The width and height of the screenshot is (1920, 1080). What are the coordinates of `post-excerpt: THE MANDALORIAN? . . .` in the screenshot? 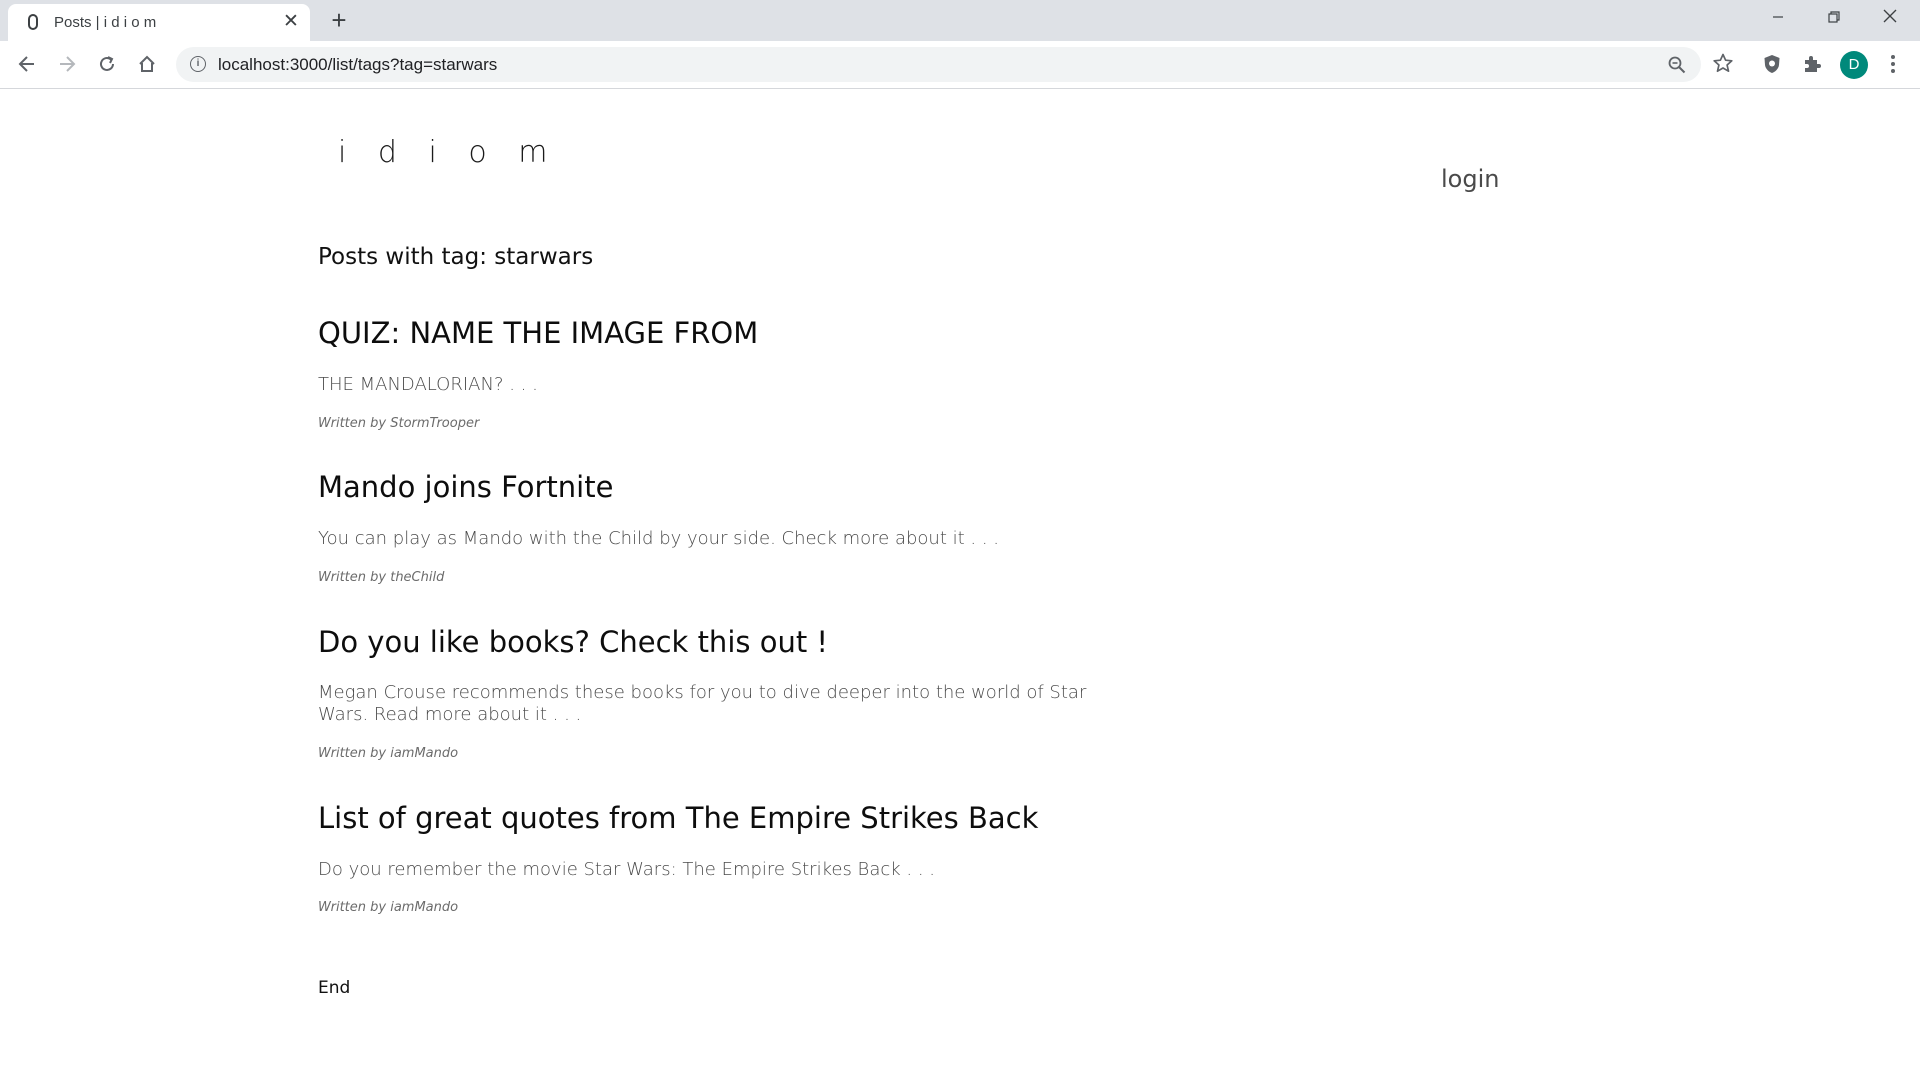 It's located at (428, 384).